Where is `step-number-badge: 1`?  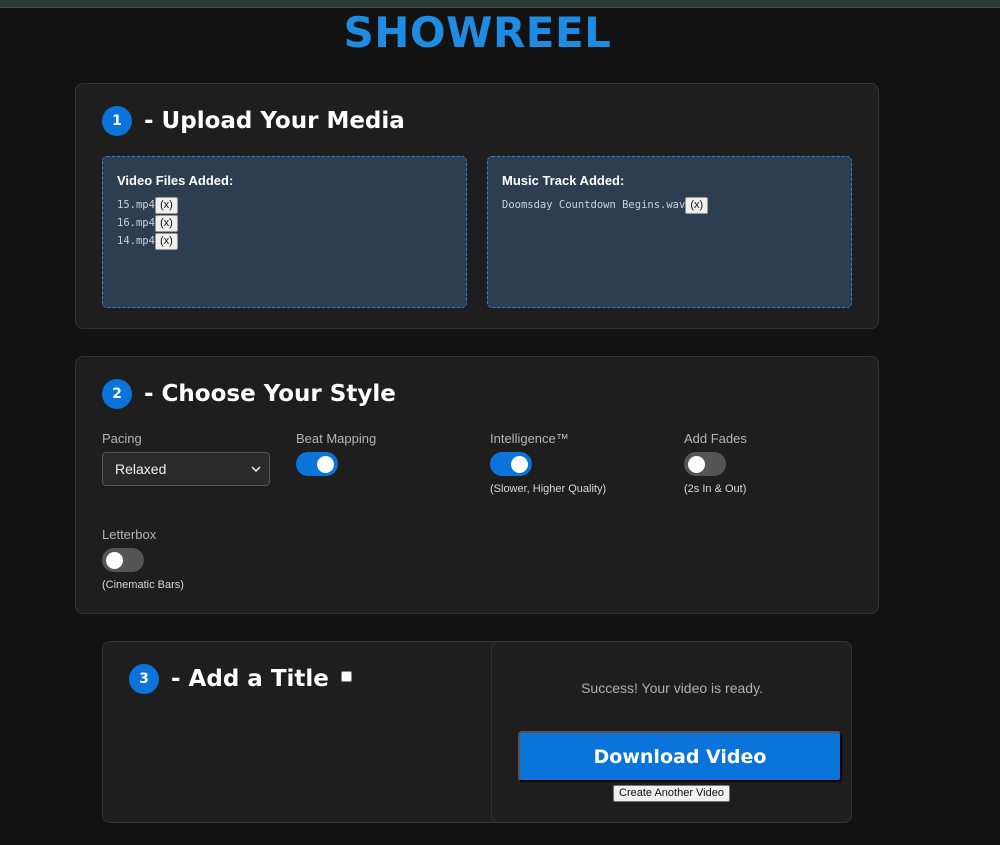
step-number-badge: 1 is located at coordinates (117, 121).